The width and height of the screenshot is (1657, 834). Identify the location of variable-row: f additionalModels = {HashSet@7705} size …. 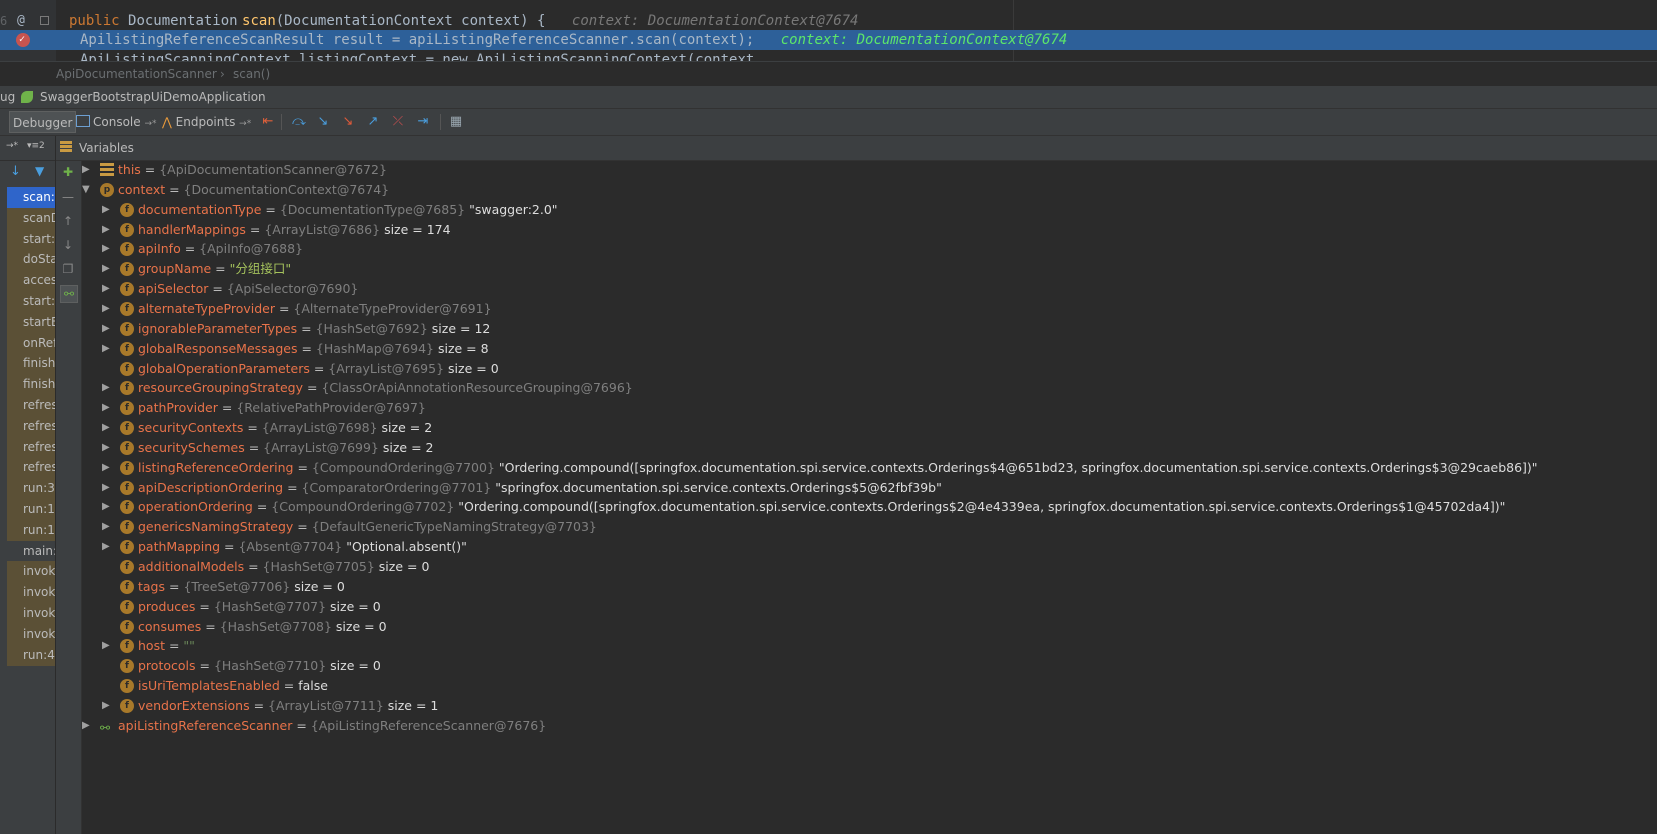
(856, 567).